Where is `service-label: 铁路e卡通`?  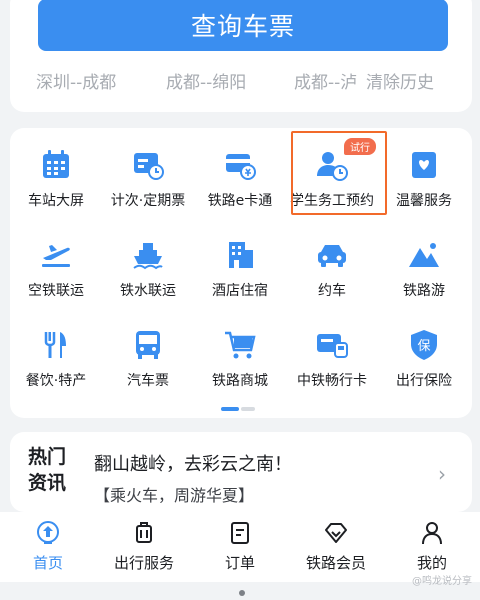
service-label: 铁路e卡通 is located at coordinates (240, 201).